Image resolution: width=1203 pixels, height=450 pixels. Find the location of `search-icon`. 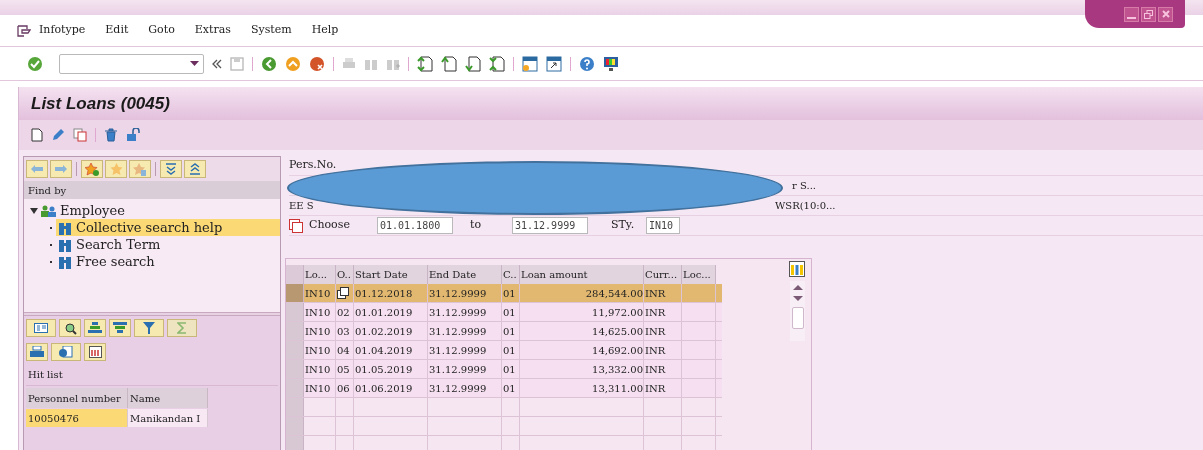

search-icon is located at coordinates (70, 328).